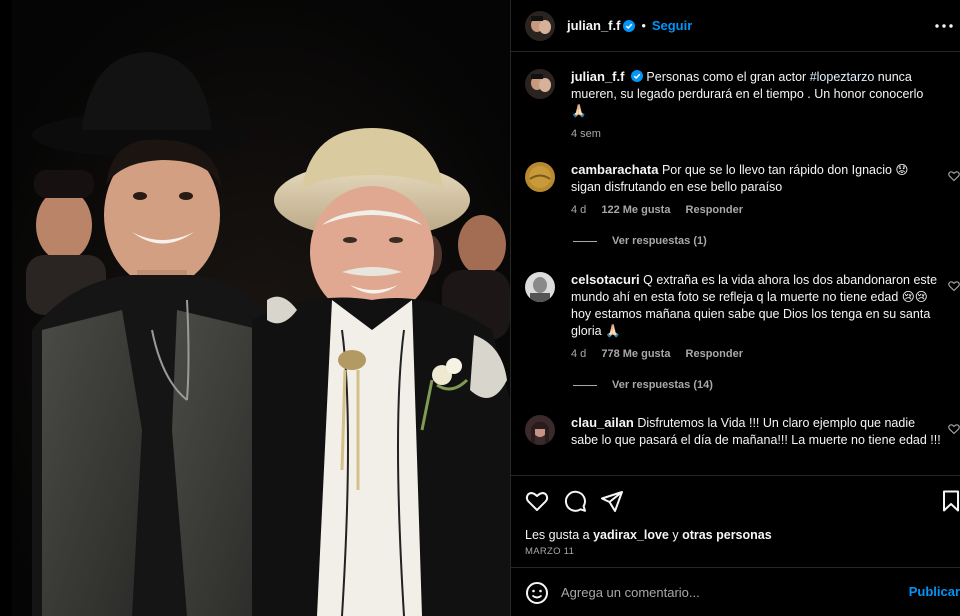 This screenshot has width=960, height=616. Describe the element at coordinates (550, 551) in the screenshot. I see `post-date: MARZO 11` at that location.